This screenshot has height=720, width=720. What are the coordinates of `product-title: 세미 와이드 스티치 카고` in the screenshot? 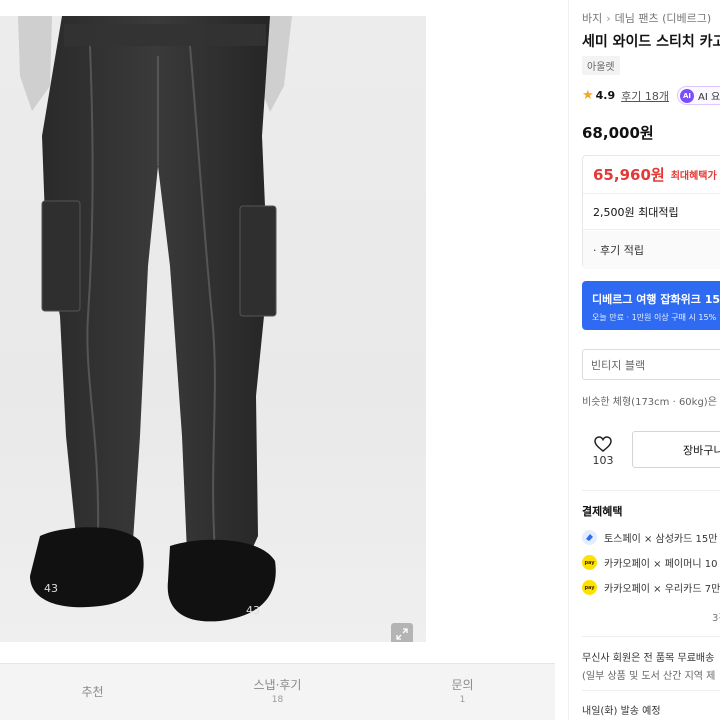 It's located at (651, 42).